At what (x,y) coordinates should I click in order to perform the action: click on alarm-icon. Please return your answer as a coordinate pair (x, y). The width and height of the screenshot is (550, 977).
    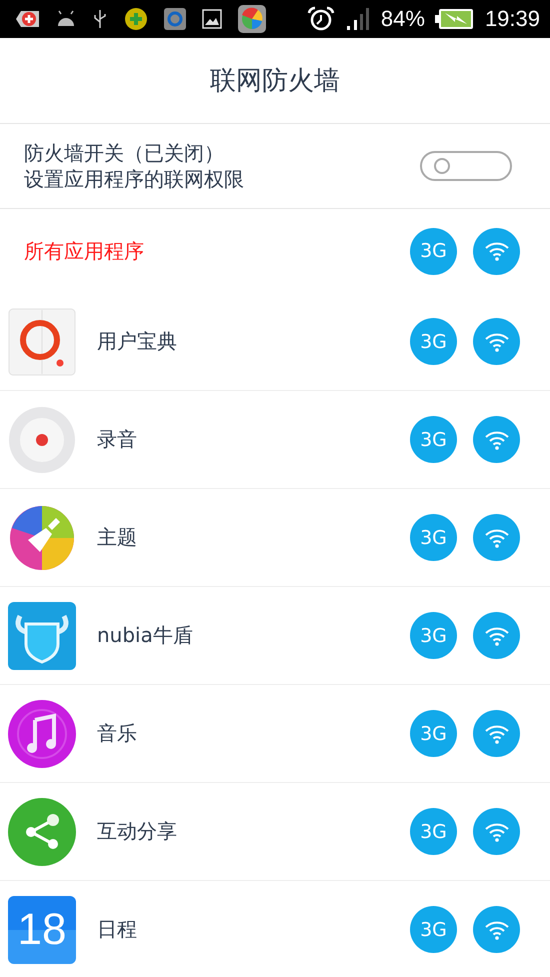
    Looking at the image, I should click on (320, 19).